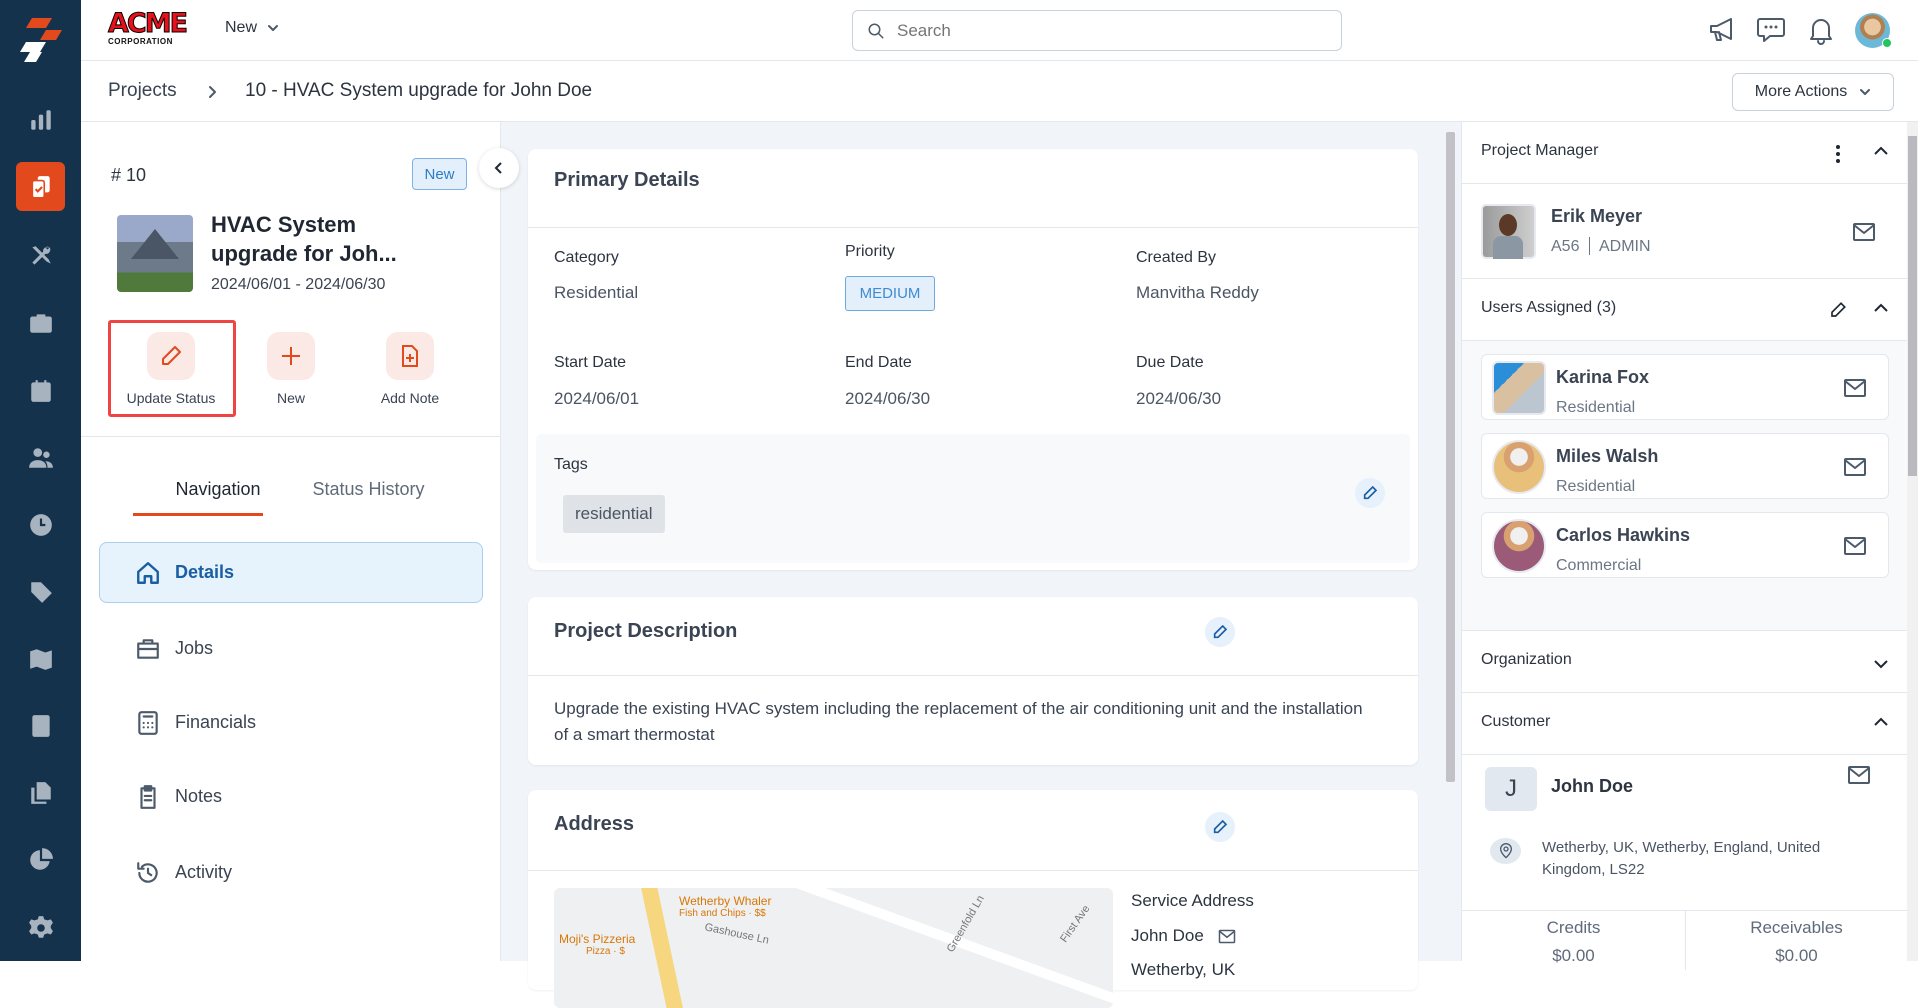 This screenshot has height=1008, width=1918. I want to click on users-assigned-header: Users Assigned (3), so click(1685, 310).